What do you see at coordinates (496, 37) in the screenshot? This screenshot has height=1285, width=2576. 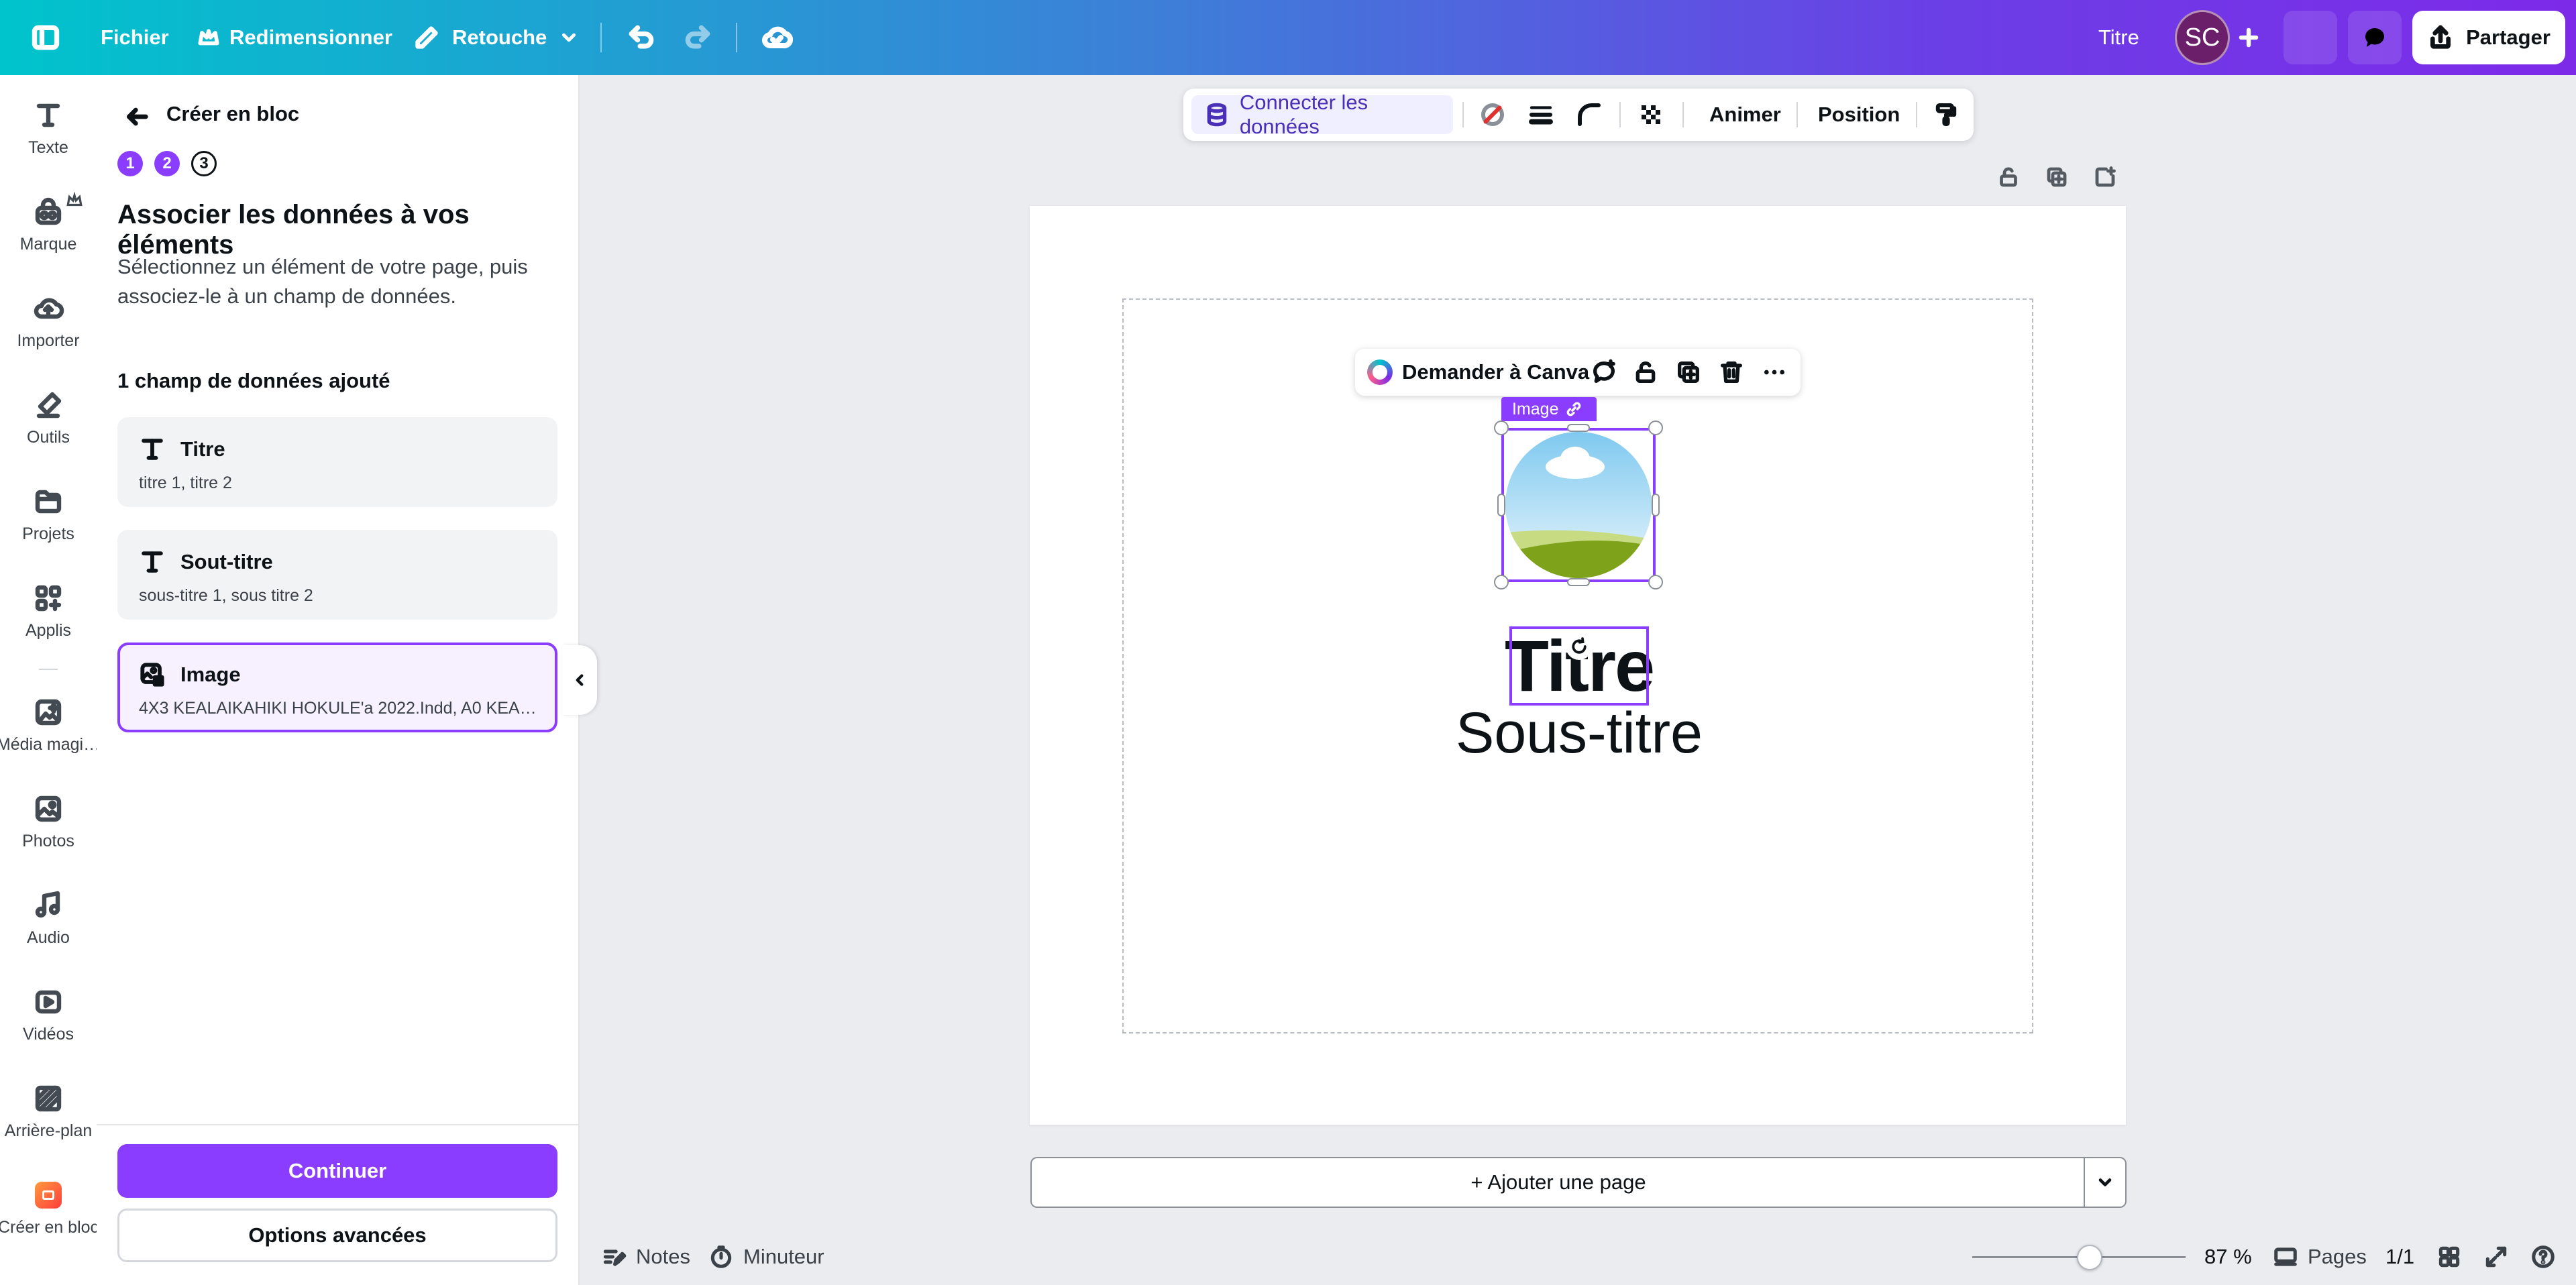 I see `edit-menu-button: Retouche` at bounding box center [496, 37].